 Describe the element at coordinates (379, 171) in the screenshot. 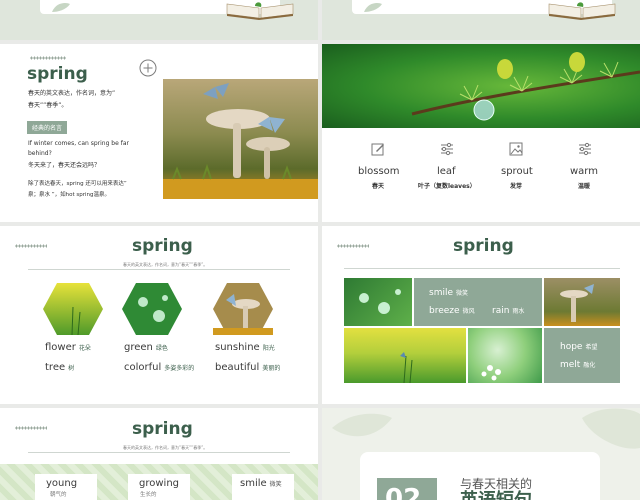

I see `vocab-word: blossom` at that location.